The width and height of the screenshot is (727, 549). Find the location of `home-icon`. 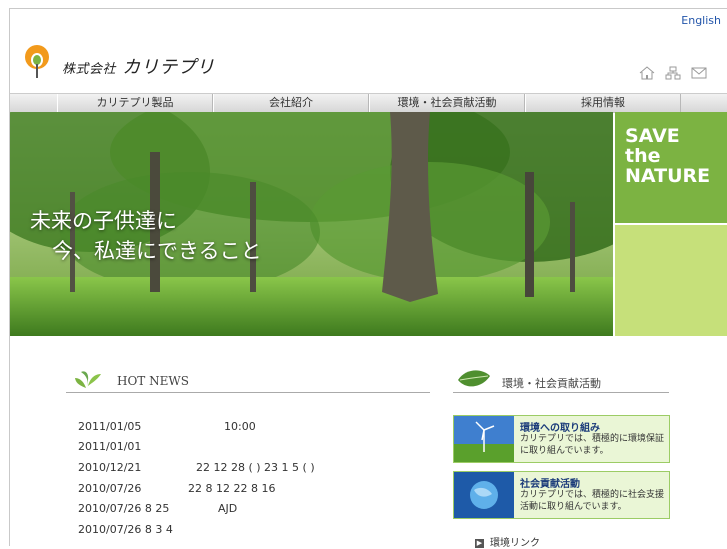

home-icon is located at coordinates (647, 73).